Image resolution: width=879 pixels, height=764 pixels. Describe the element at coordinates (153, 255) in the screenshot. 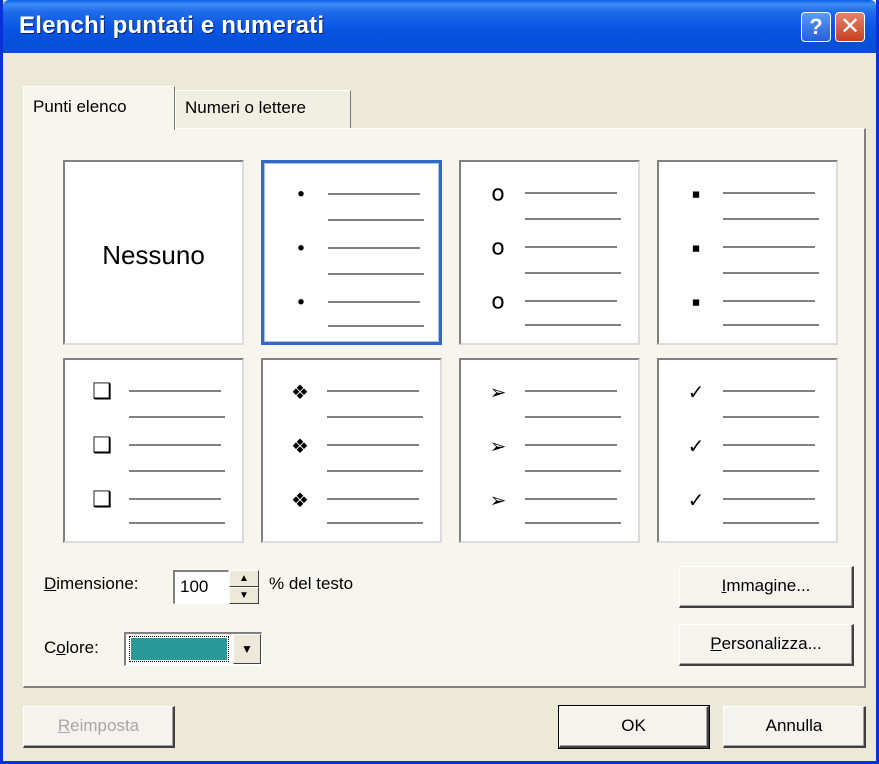

I see `none-label: Nessuno` at that location.